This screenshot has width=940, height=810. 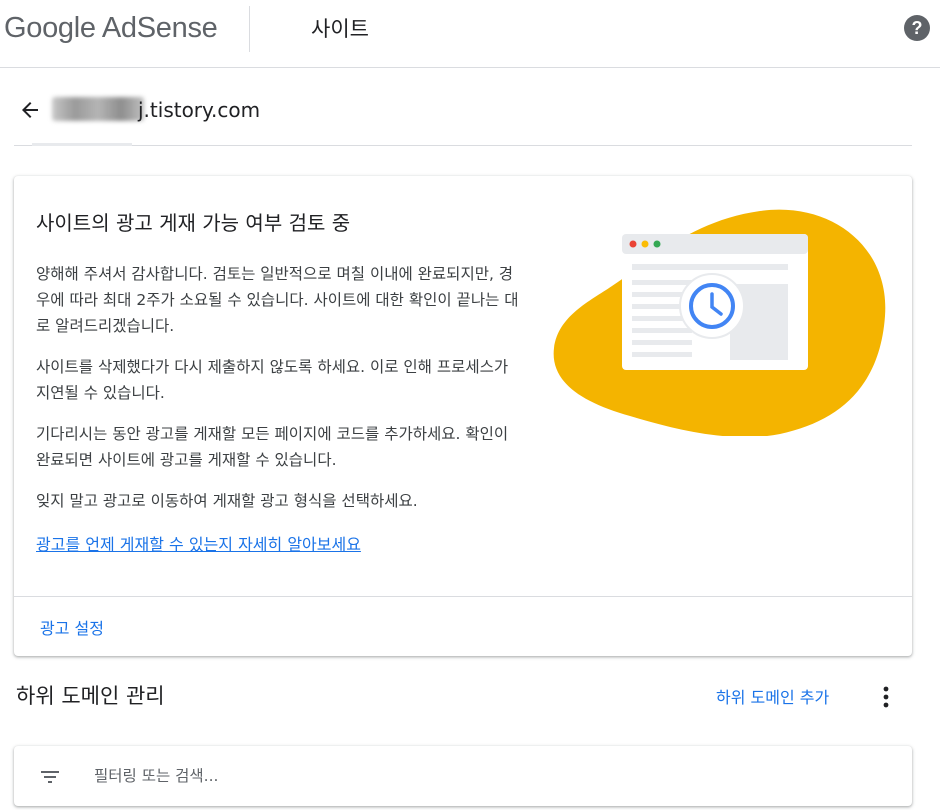 What do you see at coordinates (886, 697) in the screenshot?
I see `more-vert-icon` at bounding box center [886, 697].